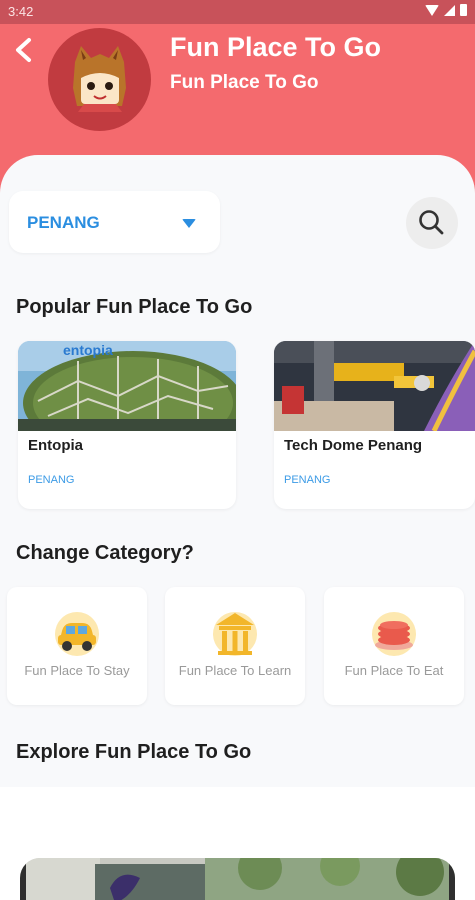  I want to click on place-name: Tech Dome Penang, so click(353, 445).